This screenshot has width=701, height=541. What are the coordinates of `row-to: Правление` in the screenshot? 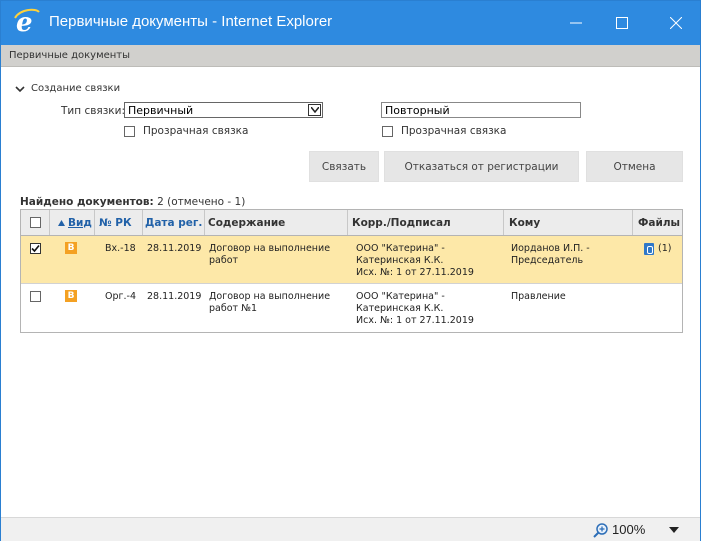 It's located at (538, 297).